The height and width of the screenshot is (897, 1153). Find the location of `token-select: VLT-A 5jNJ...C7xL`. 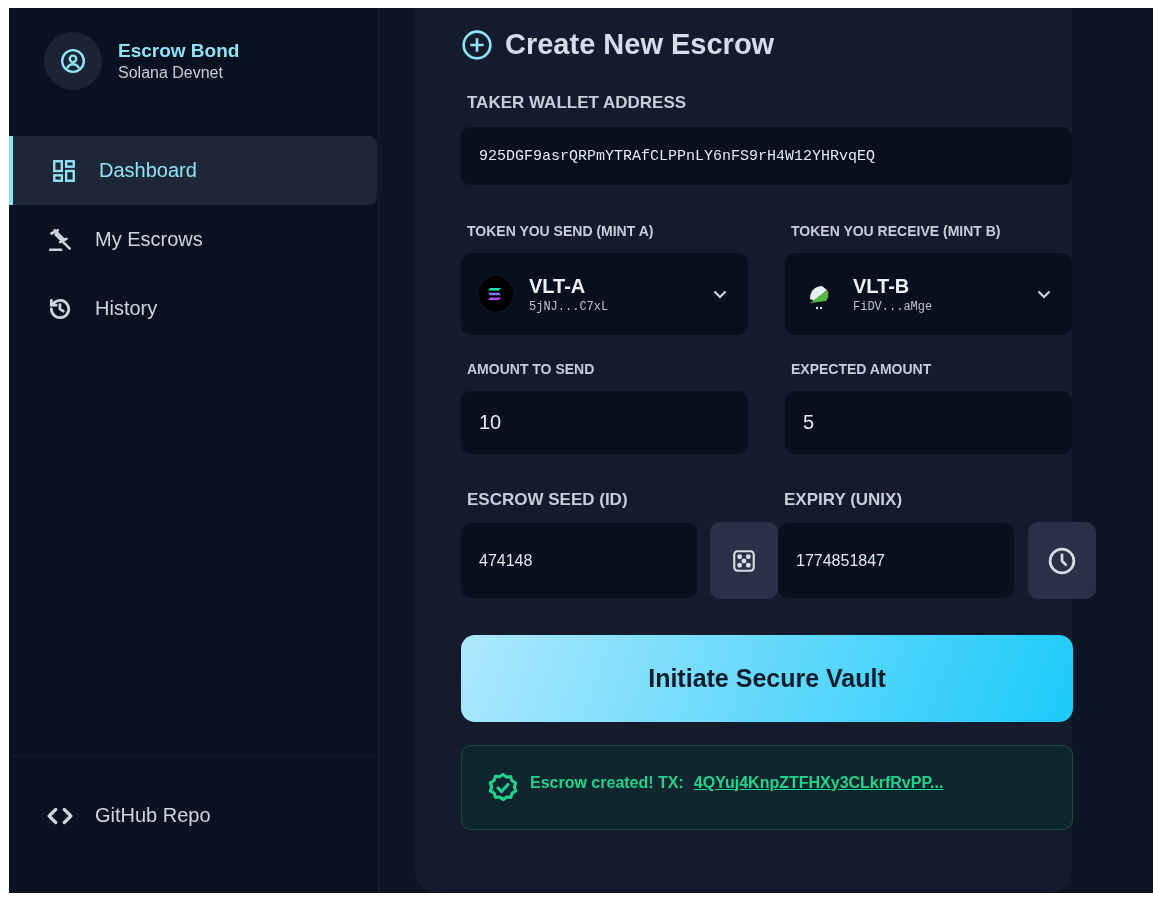

token-select: VLT-A 5jNJ...C7xL is located at coordinates (604, 294).